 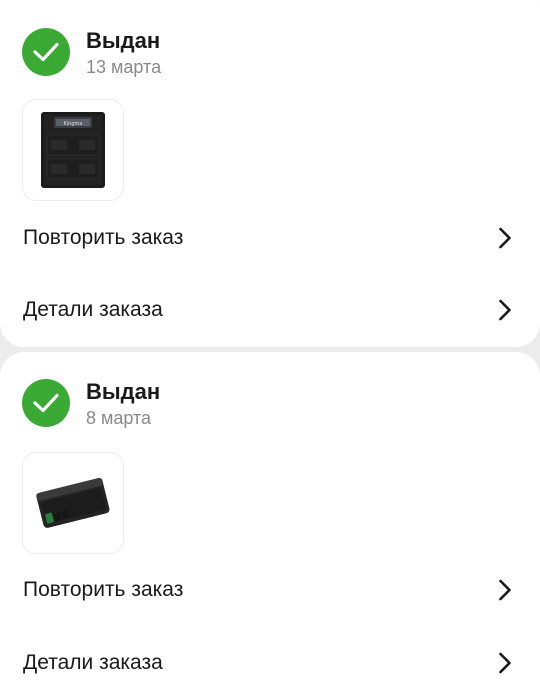 I want to click on battery-charger-image: Kingma, so click(x=73, y=150).